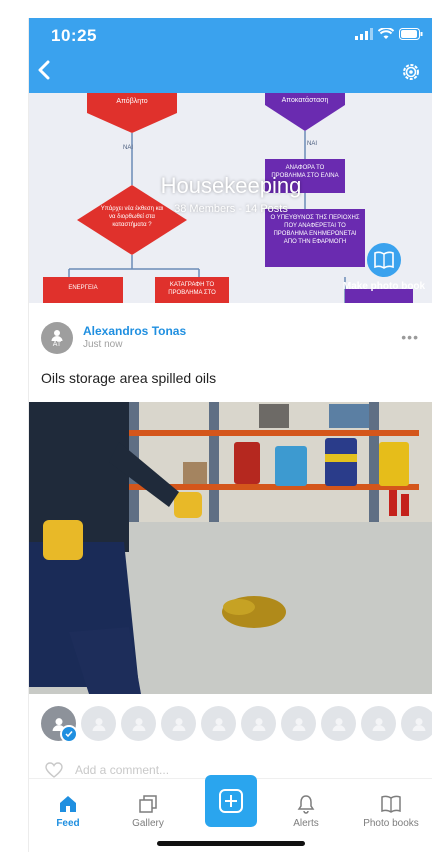 This screenshot has width=432, height=864. Describe the element at coordinates (364, 34) in the screenshot. I see `signal-icon` at that location.